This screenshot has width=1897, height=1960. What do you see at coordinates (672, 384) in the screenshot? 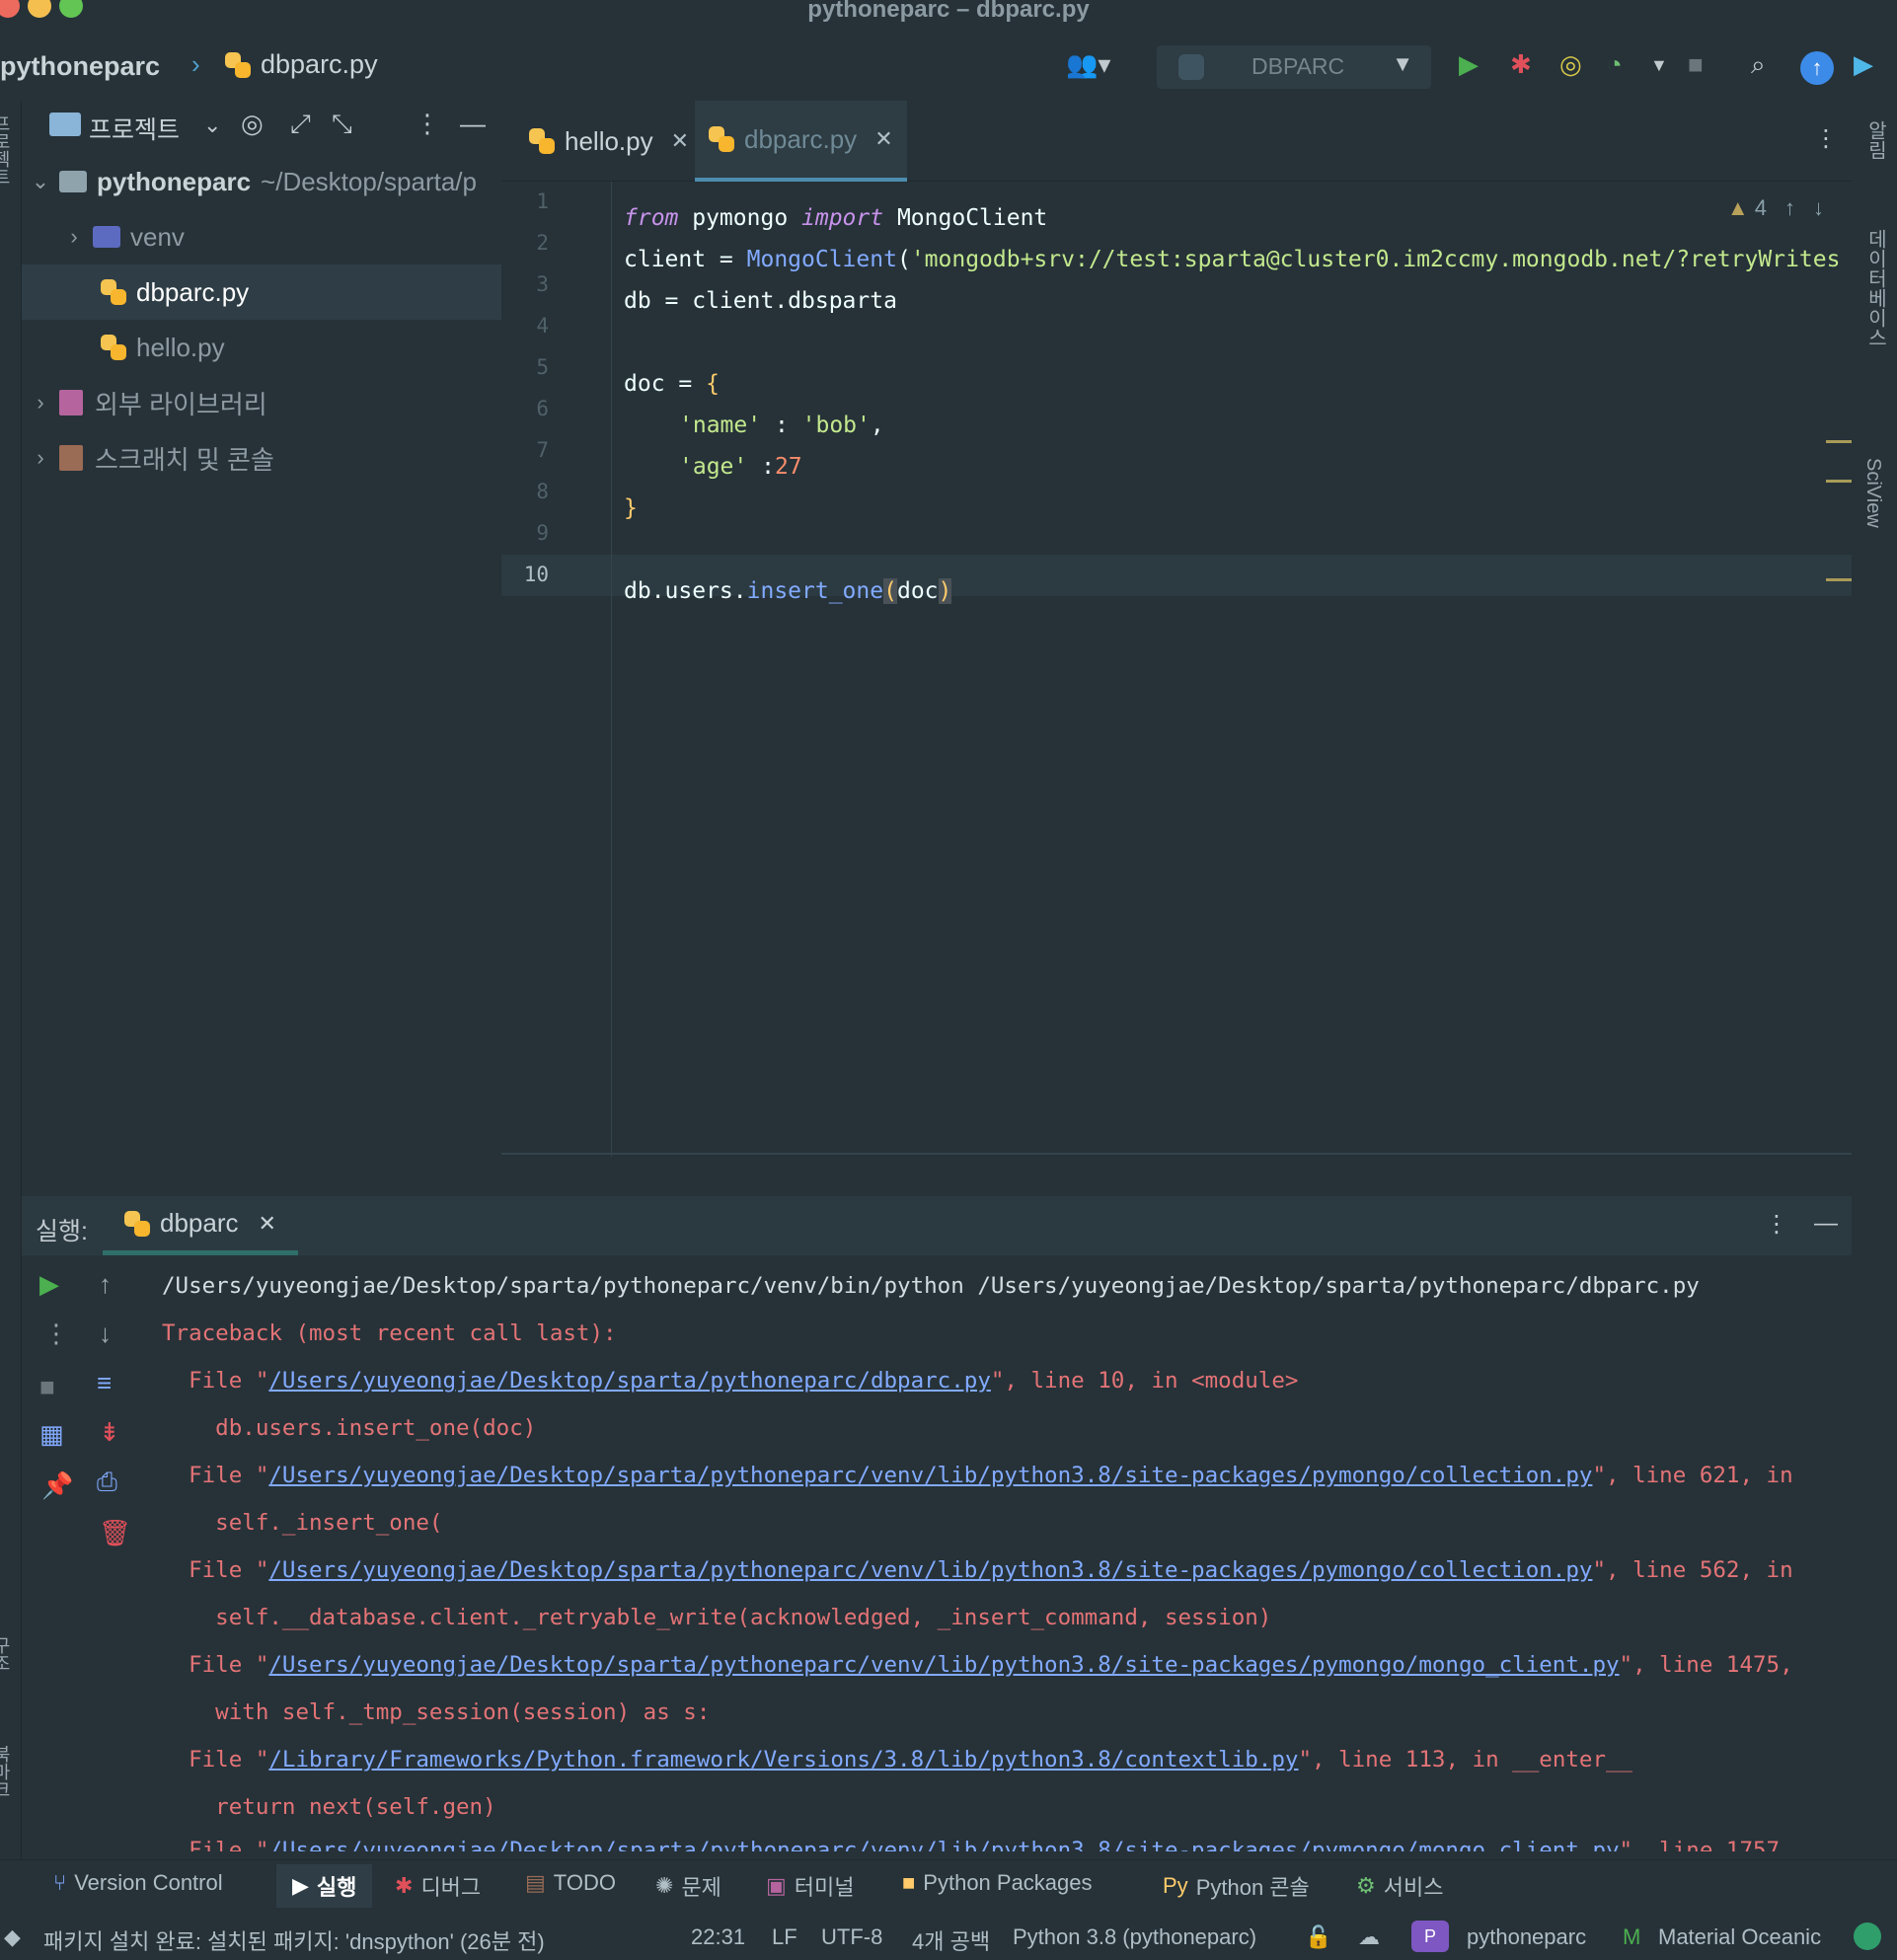
I see `code-line-5: doc = {` at bounding box center [672, 384].